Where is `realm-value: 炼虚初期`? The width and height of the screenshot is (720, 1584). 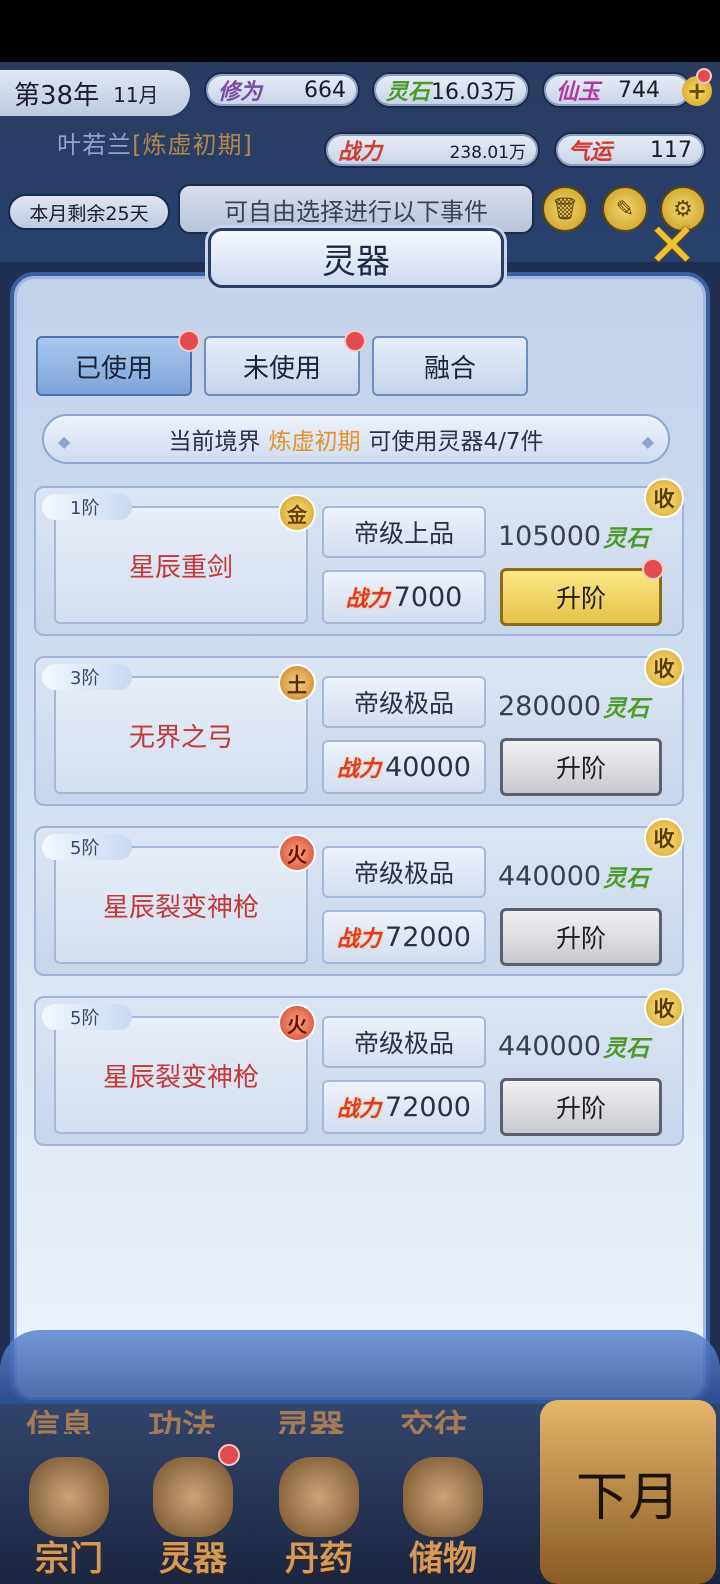
realm-value: 炼虚初期 is located at coordinates (314, 442).